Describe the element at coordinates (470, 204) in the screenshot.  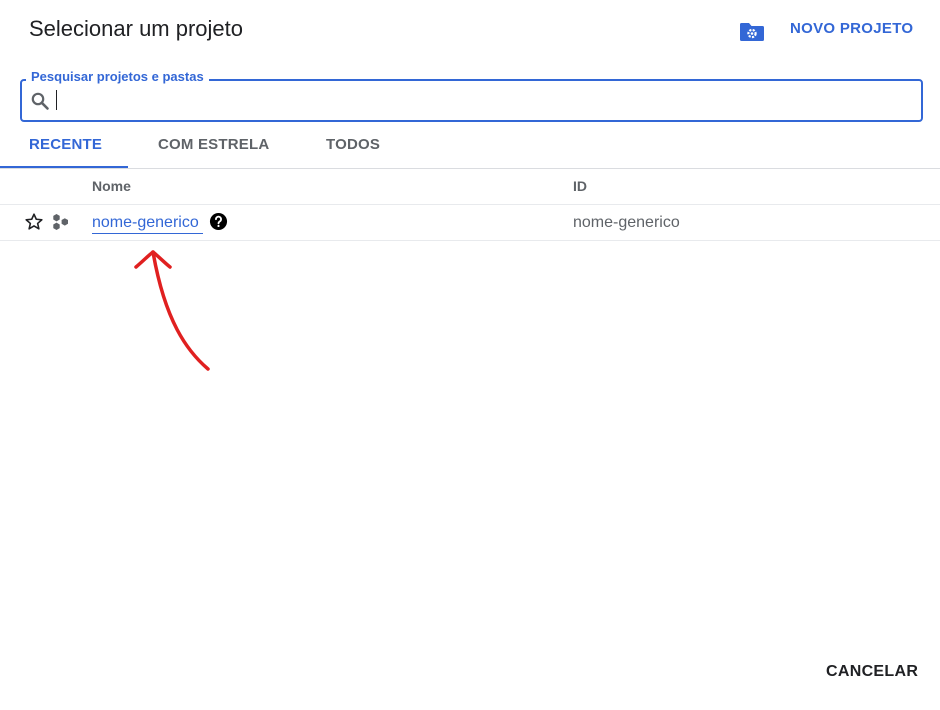
I see `header-divider` at that location.